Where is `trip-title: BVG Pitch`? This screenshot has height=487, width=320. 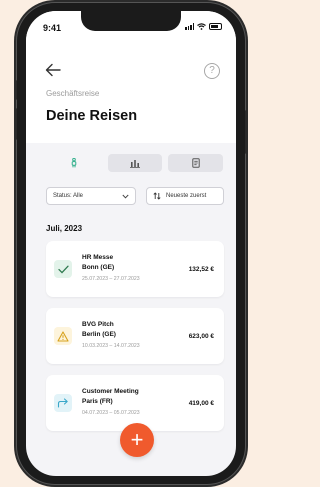
trip-title: BVG Pitch is located at coordinates (98, 324).